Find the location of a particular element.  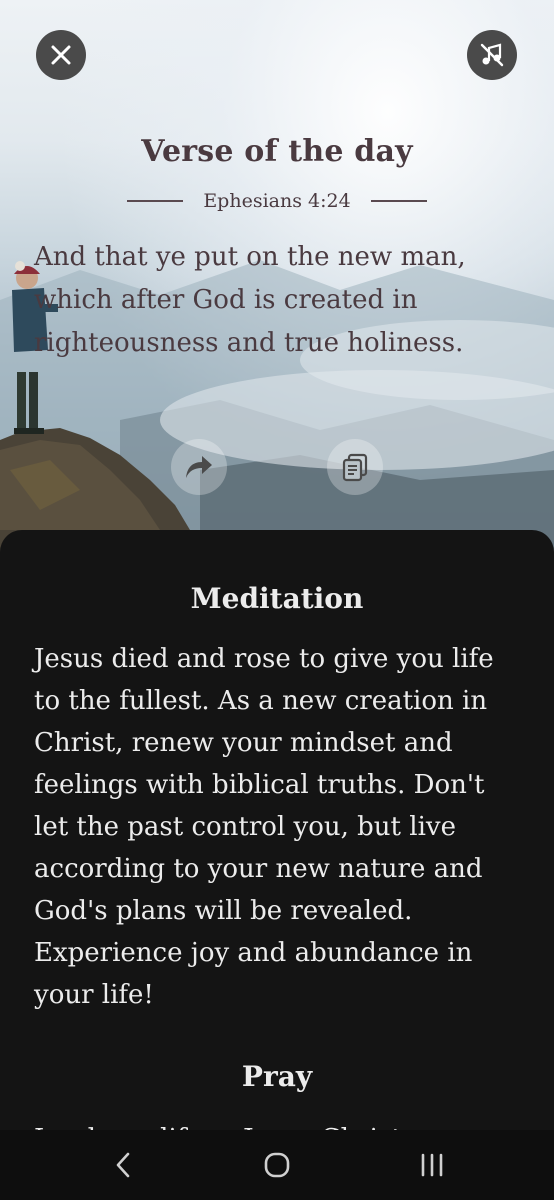

music-toggle-button is located at coordinates (492, 55).